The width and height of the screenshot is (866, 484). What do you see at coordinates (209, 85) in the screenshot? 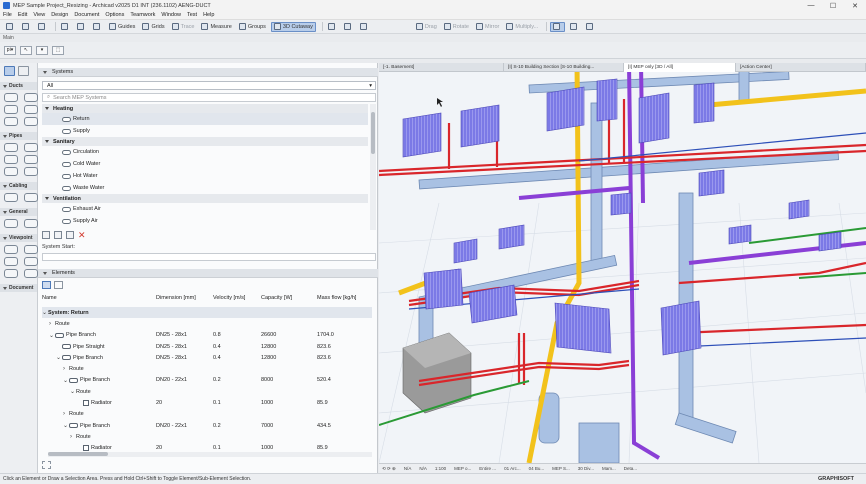
I see `systems-filter-dropdown: All ▾` at bounding box center [209, 85].